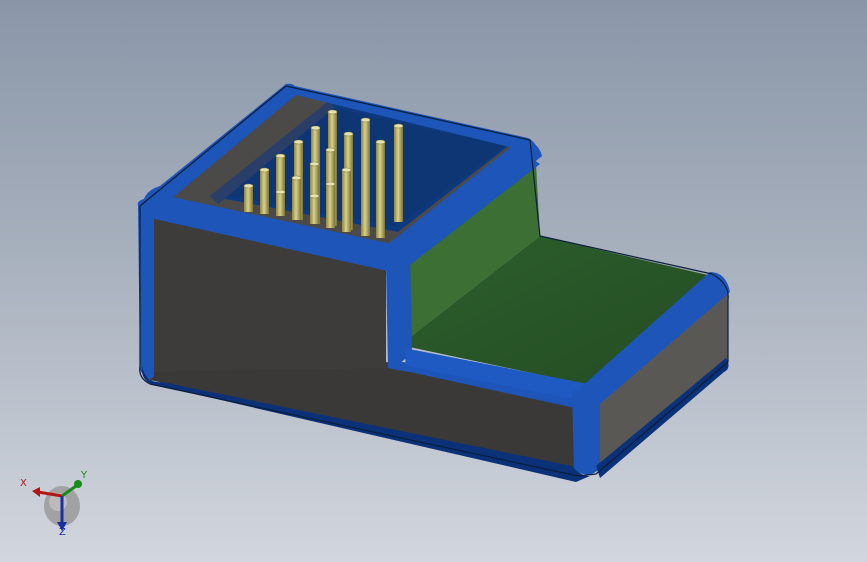 The height and width of the screenshot is (562, 867). I want to click on coordinate-triad: X Y Z, so click(56, 504).